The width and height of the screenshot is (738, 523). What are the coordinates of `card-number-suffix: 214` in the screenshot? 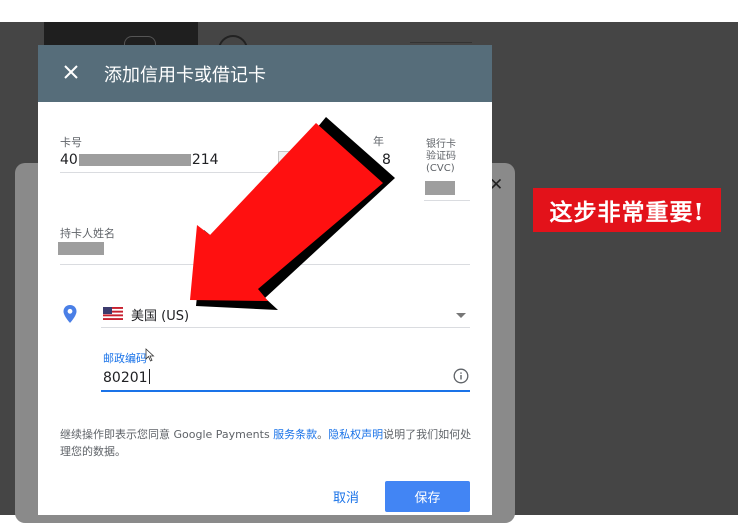 It's located at (205, 160).